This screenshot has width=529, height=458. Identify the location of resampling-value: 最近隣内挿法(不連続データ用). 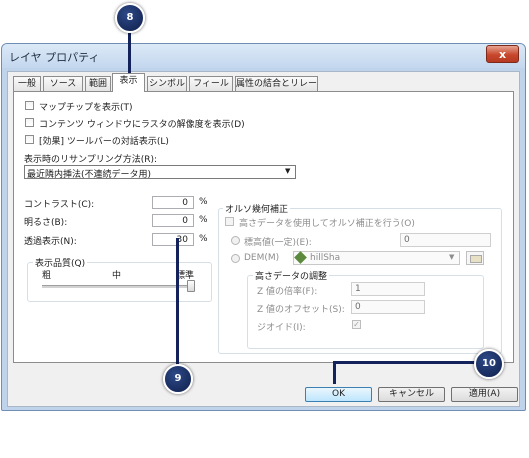
(89, 175).